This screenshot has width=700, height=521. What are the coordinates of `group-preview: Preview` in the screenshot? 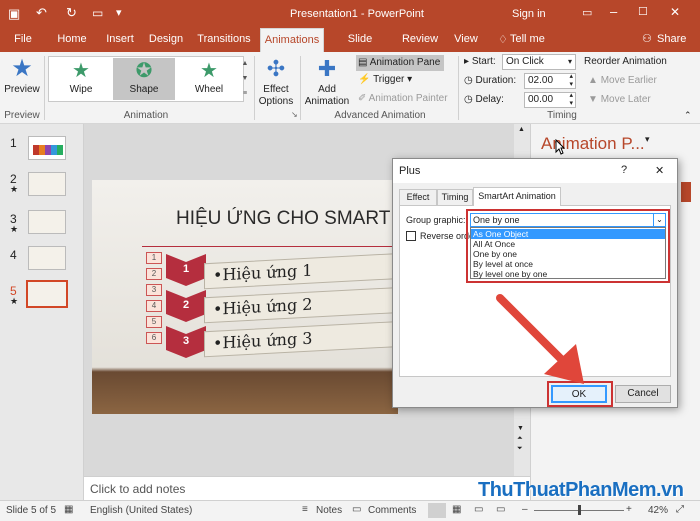 It's located at (22, 115).